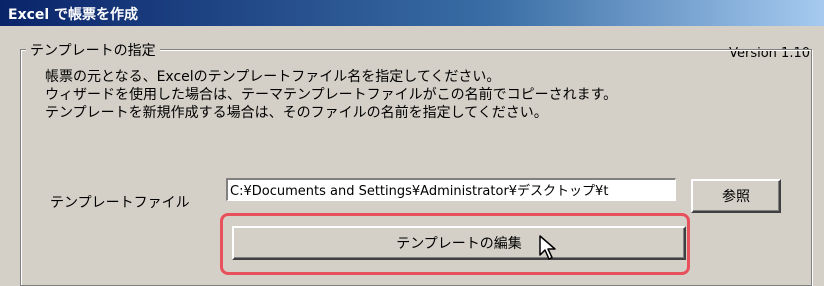 Image resolution: width=824 pixels, height=286 pixels. What do you see at coordinates (296, 113) in the screenshot?
I see `description-line-3: テンプレートを新規作成する場合は、そのファイルの名前を指定してください。` at bounding box center [296, 113].